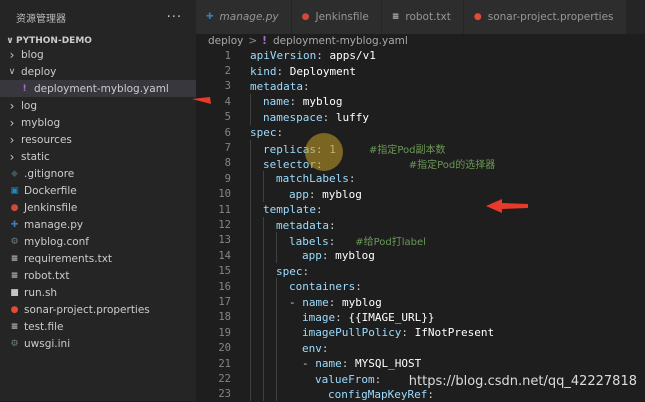  What do you see at coordinates (227, 86) in the screenshot?
I see `line-number: 3` at bounding box center [227, 86].